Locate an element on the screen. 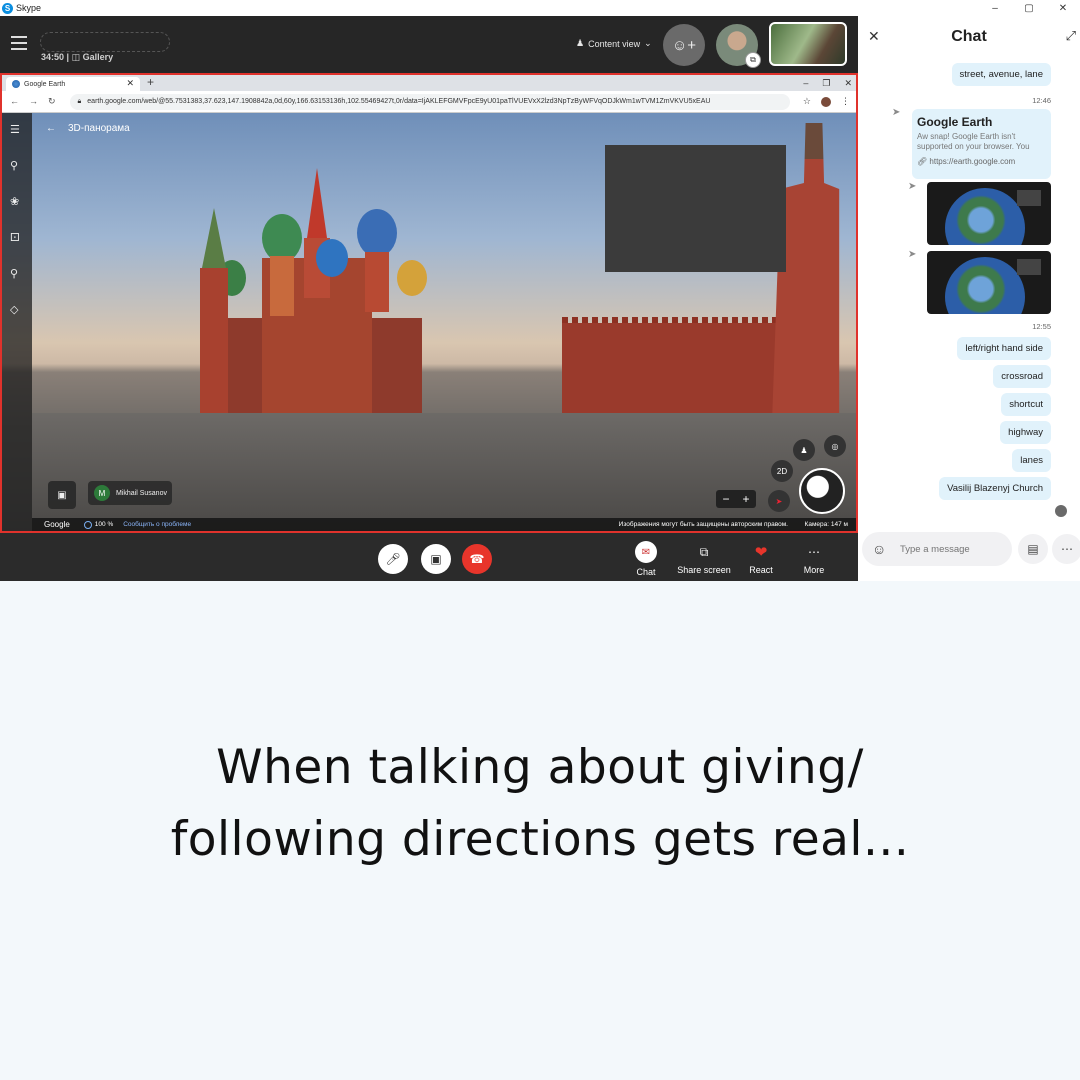  more-options-button: ⋯ is located at coordinates (1066, 549).